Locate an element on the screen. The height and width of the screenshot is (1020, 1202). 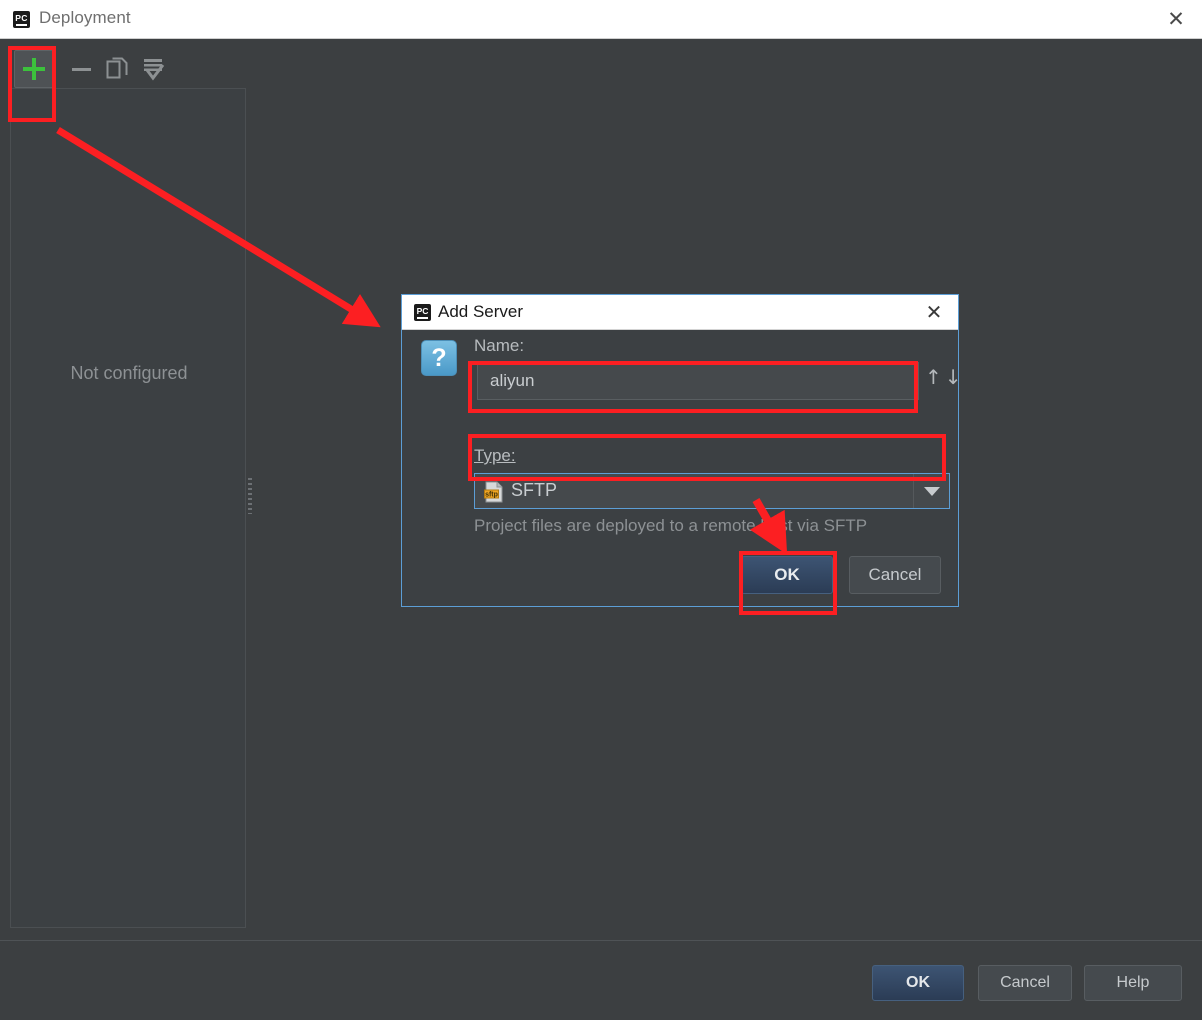
minus-icon is located at coordinates (81, 69).